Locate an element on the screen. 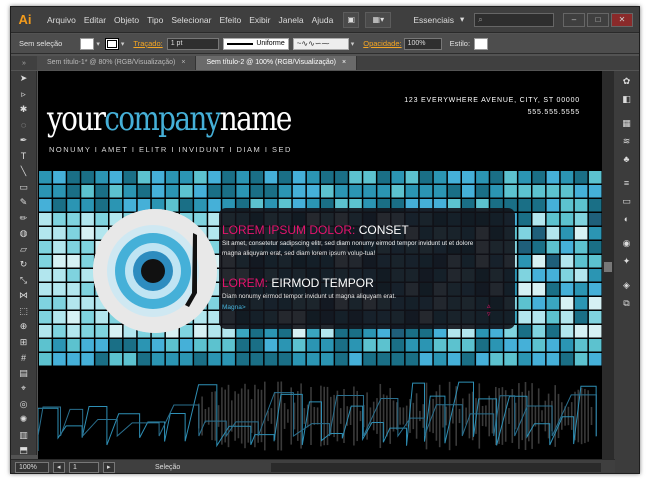 The image size is (650, 486). type-icon: T is located at coordinates (23, 157).